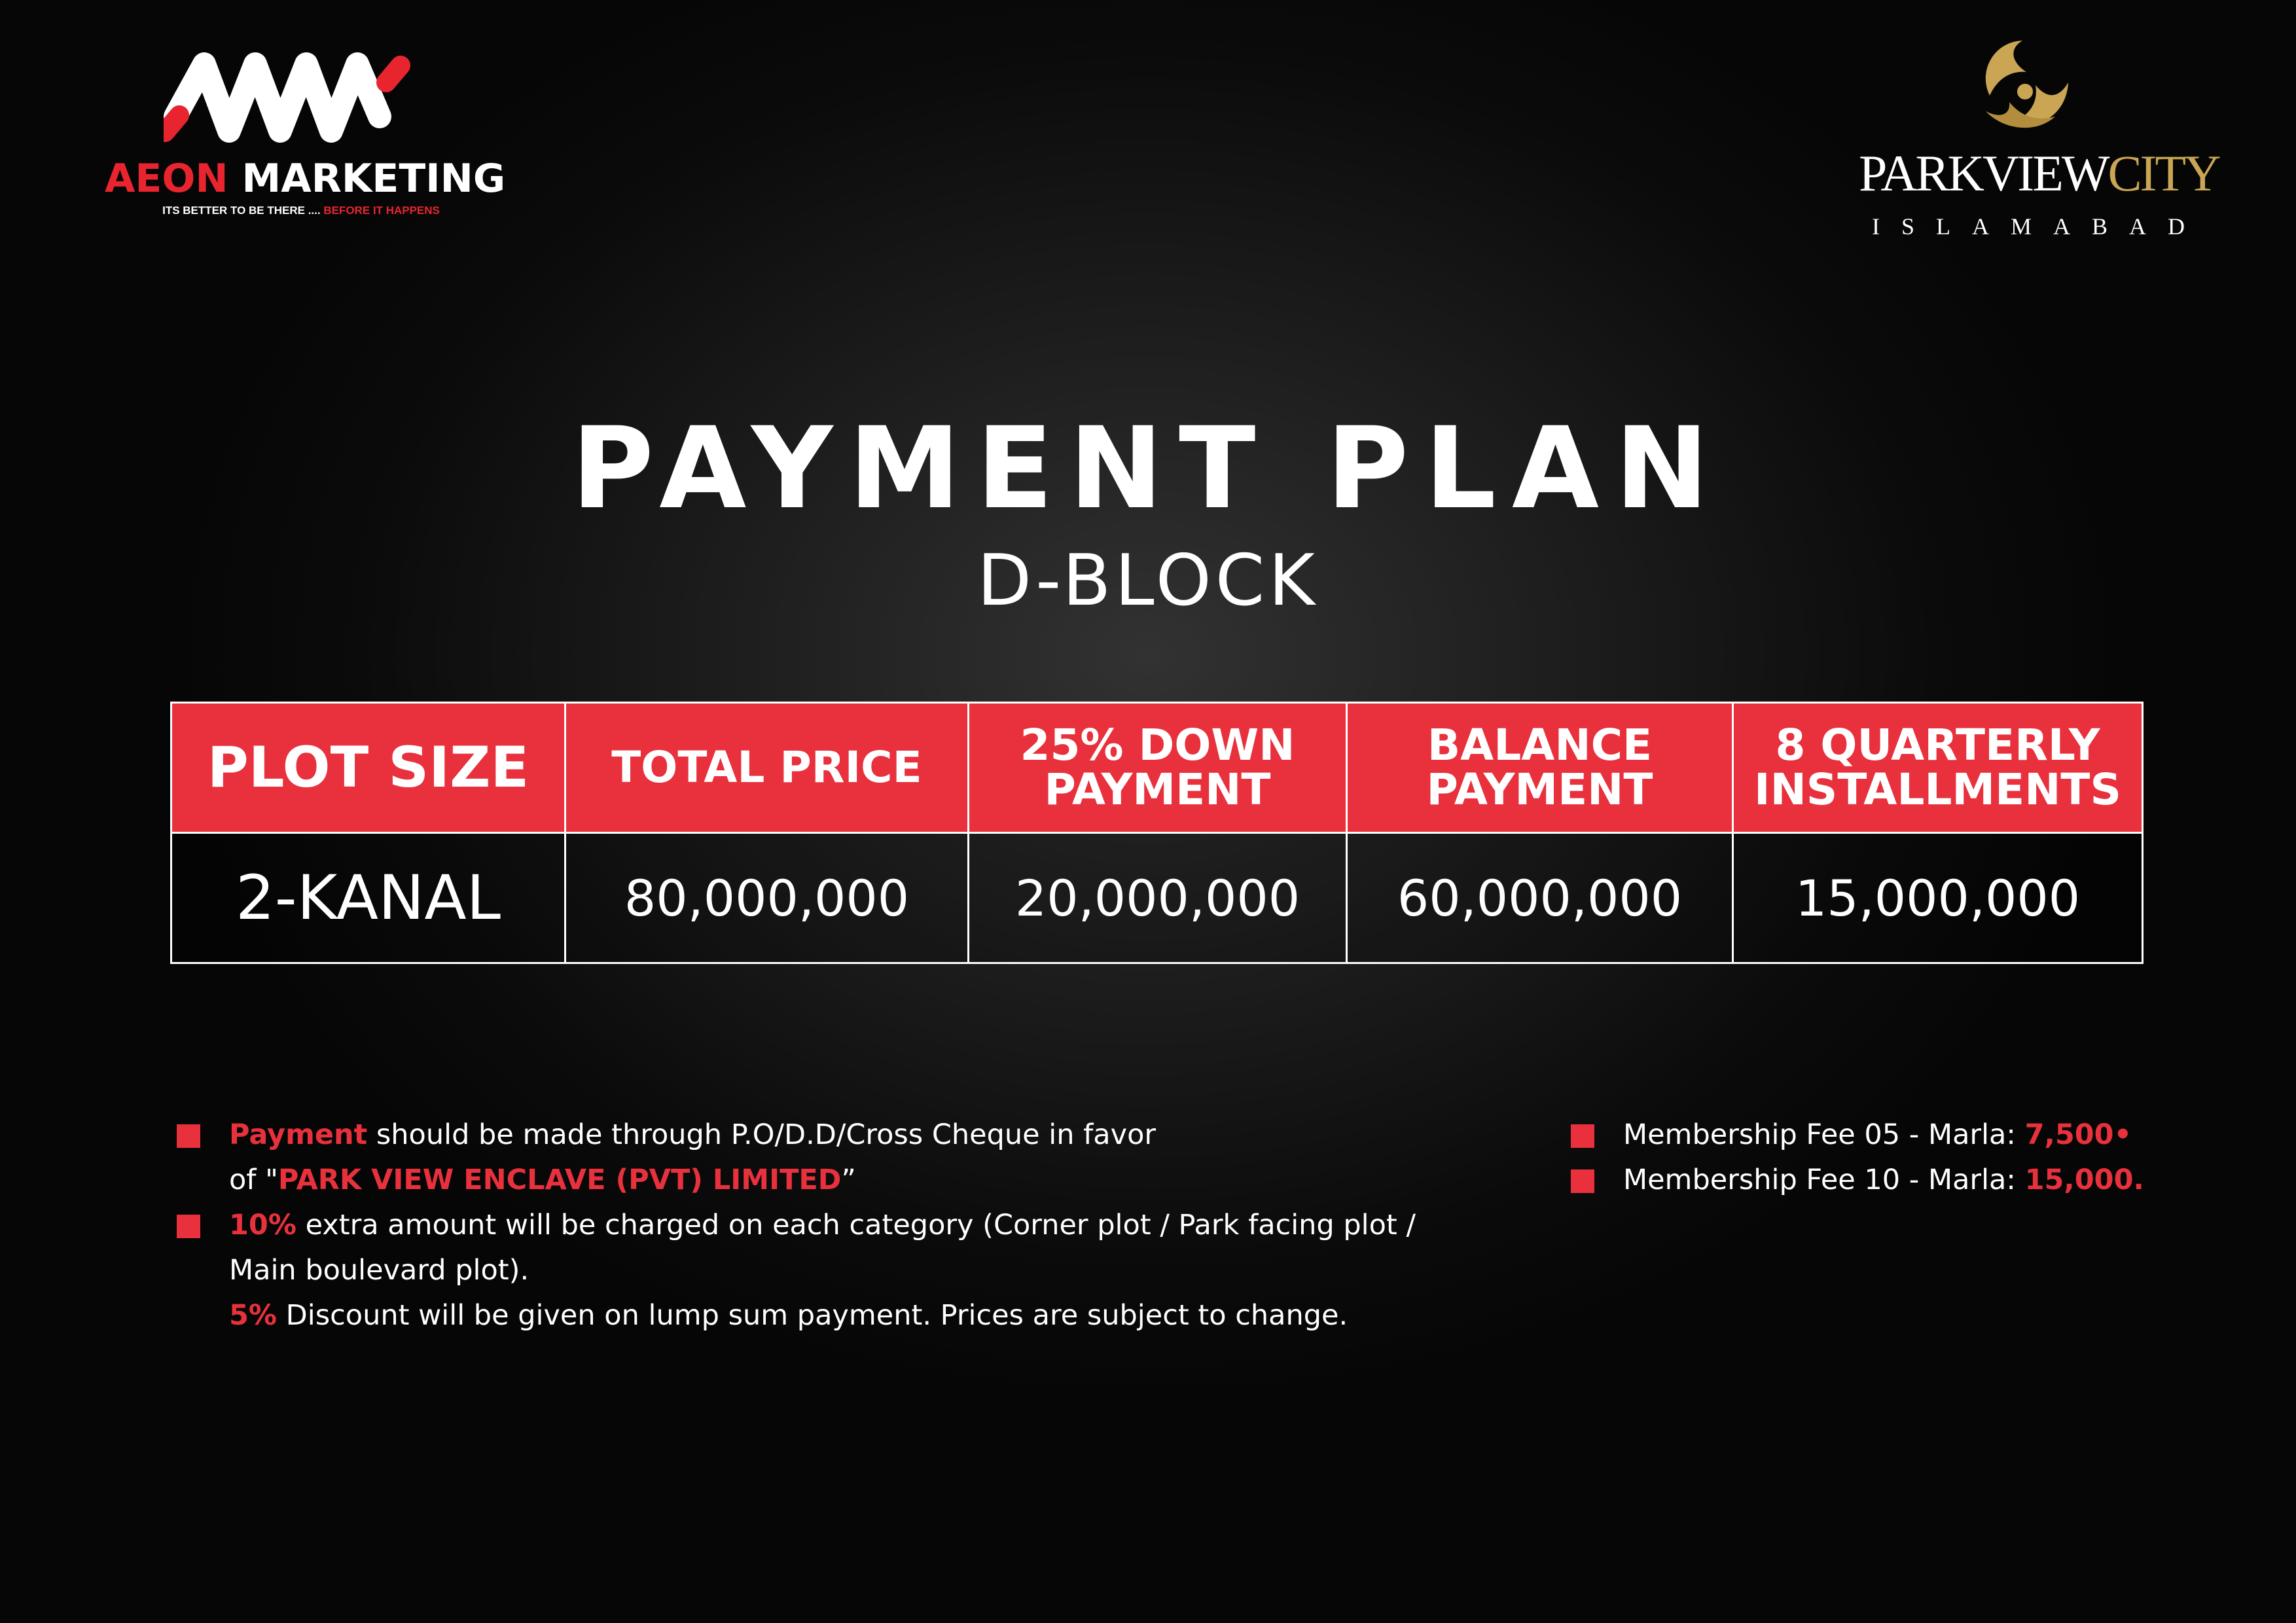  What do you see at coordinates (1984, 174) in the screenshot?
I see `park-view-name-part1: PARKVIEW` at bounding box center [1984, 174].